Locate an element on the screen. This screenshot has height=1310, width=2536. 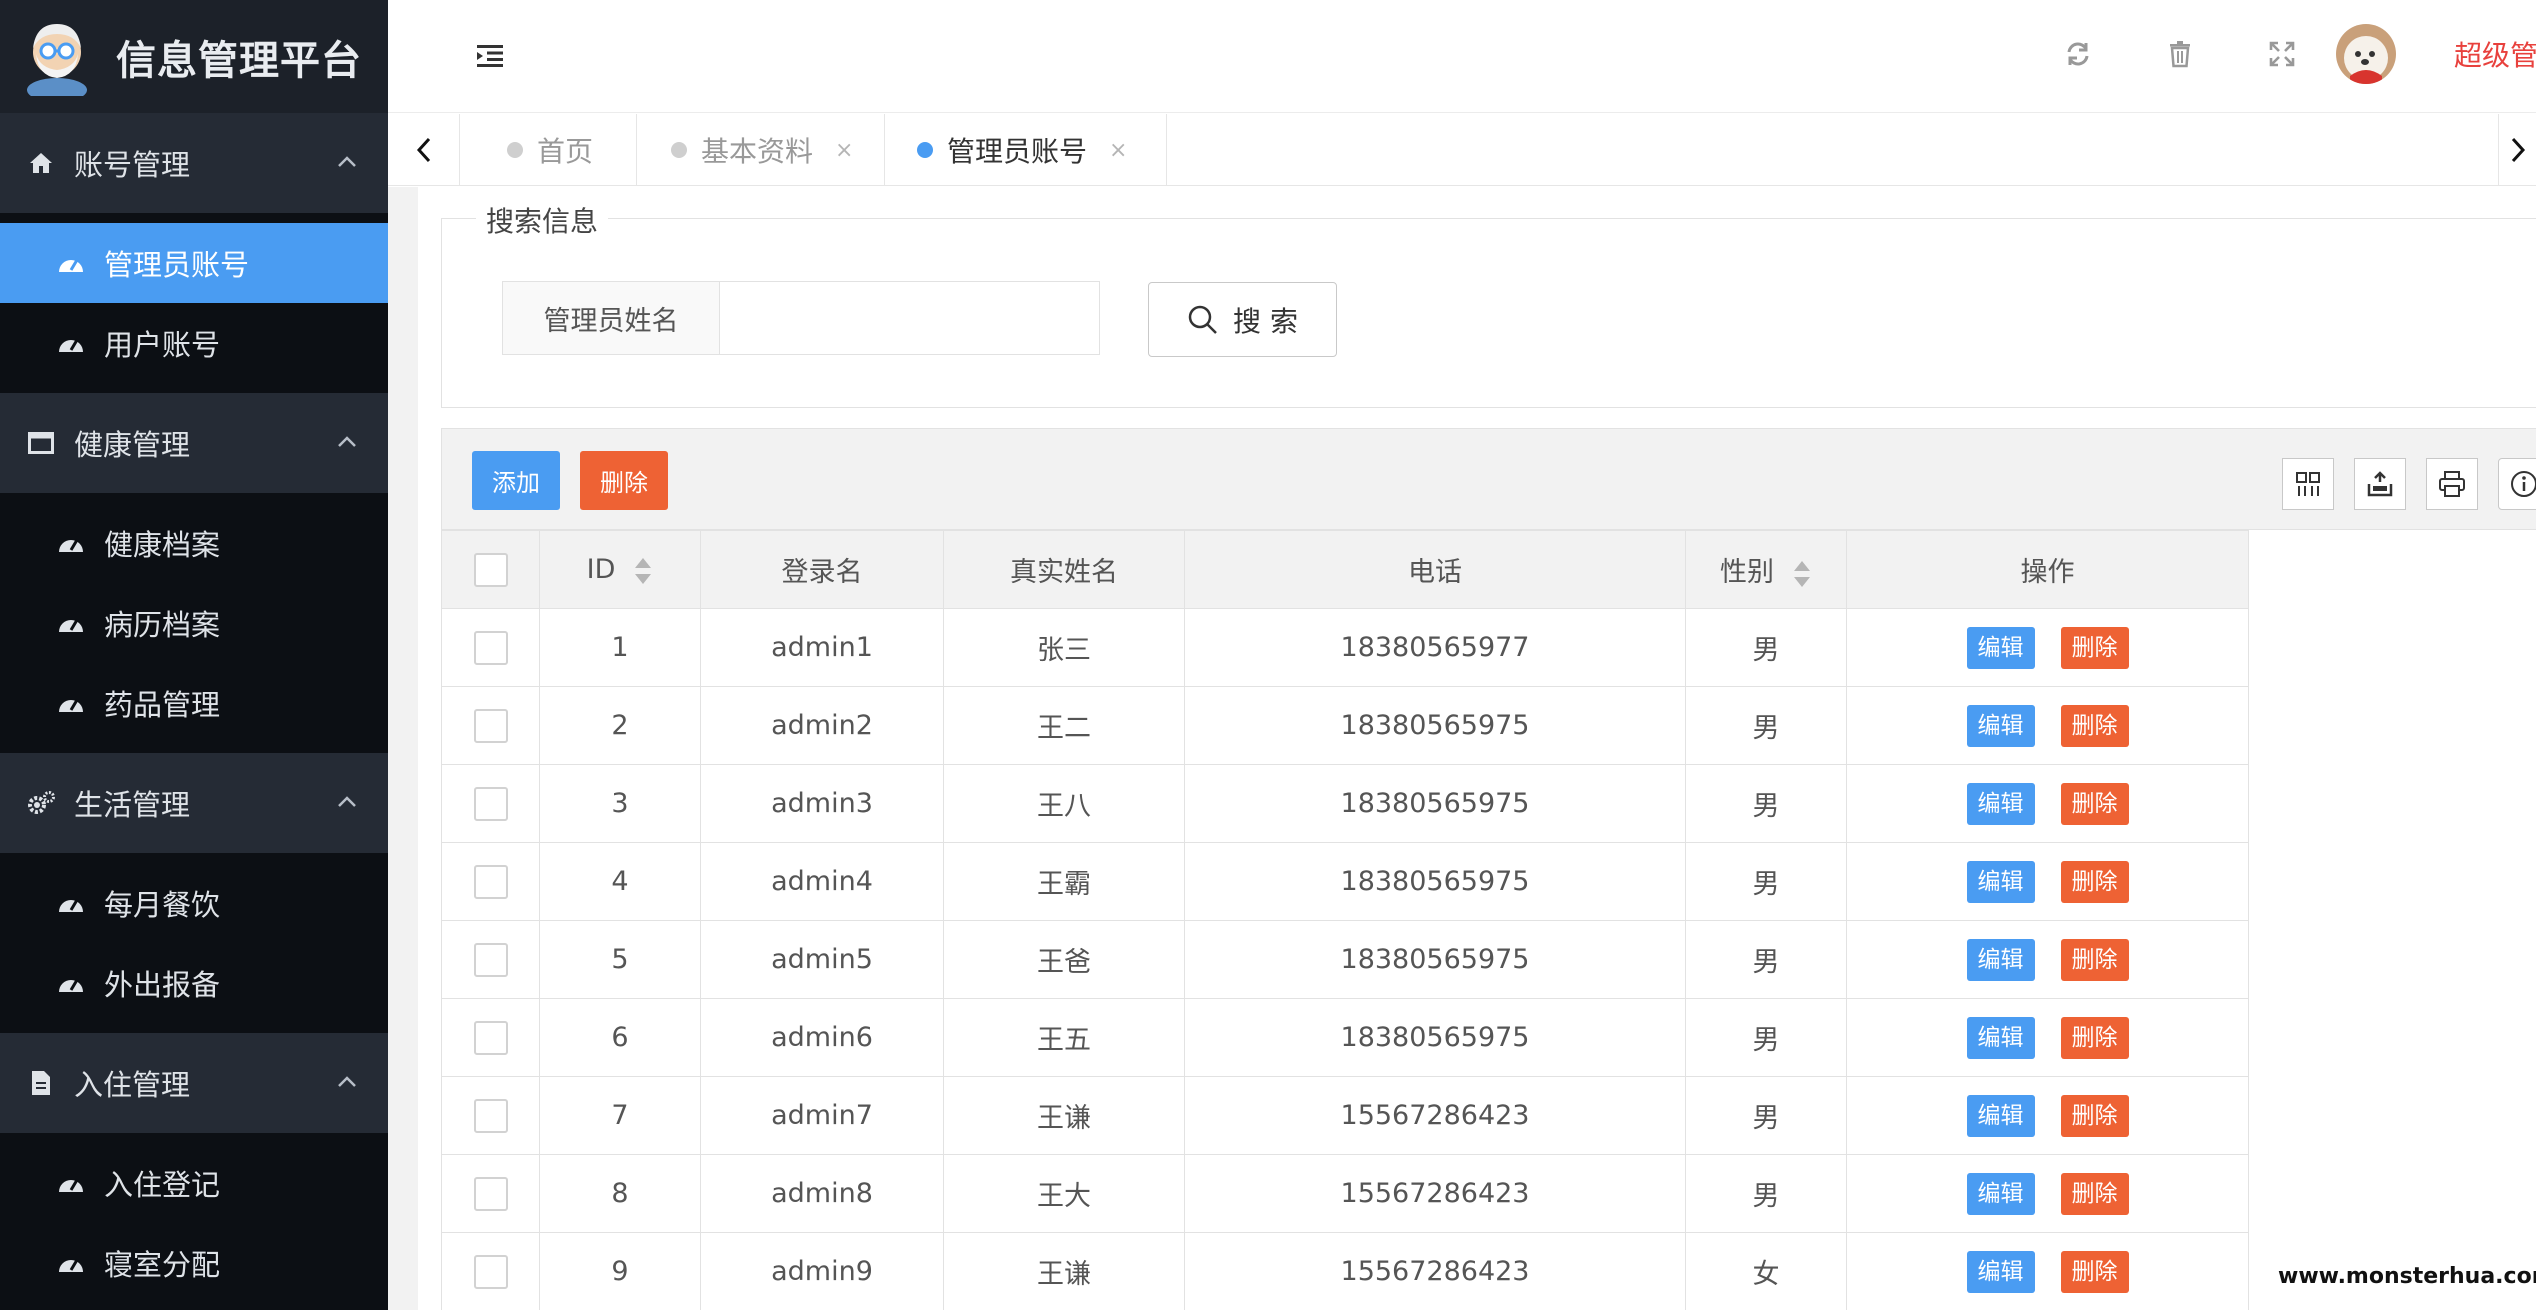
sidebar-group-health: 健康管理 is located at coordinates (194, 443).